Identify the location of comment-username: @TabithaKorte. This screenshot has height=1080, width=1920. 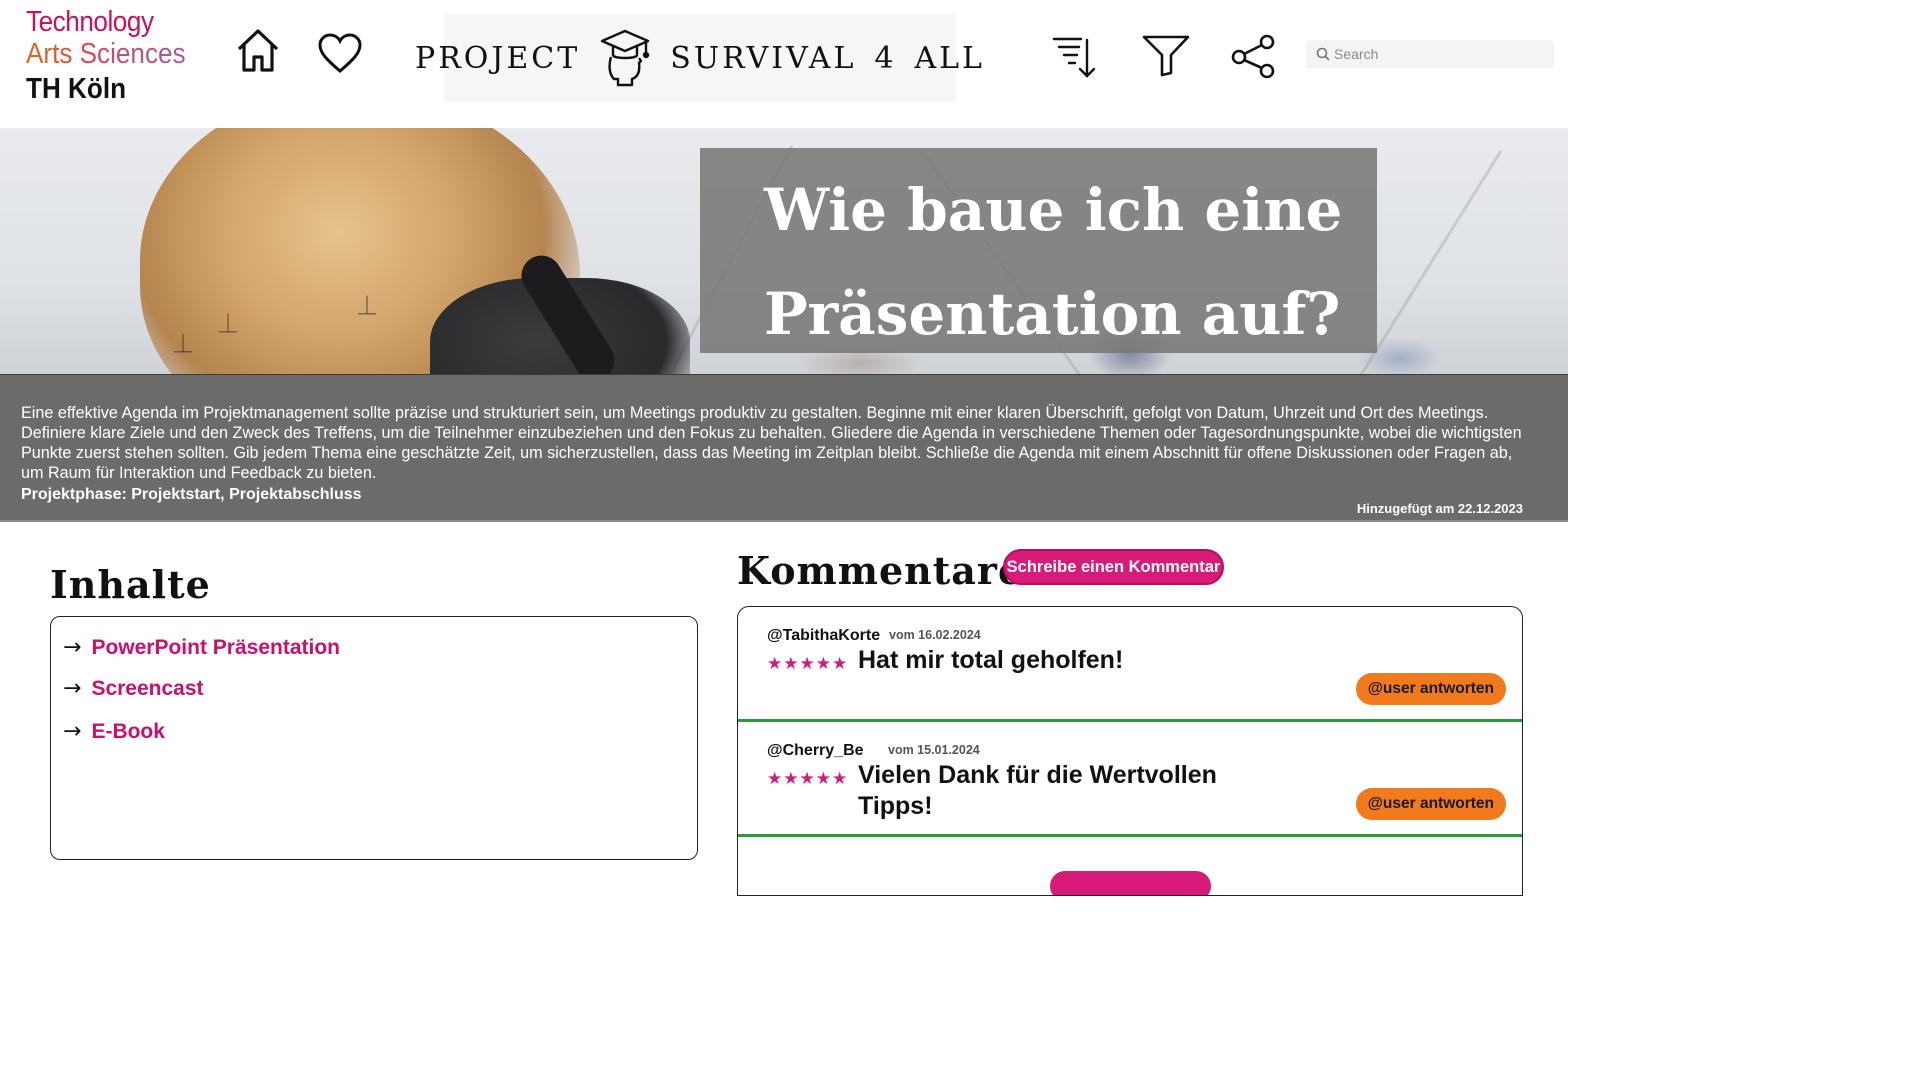
(823, 636).